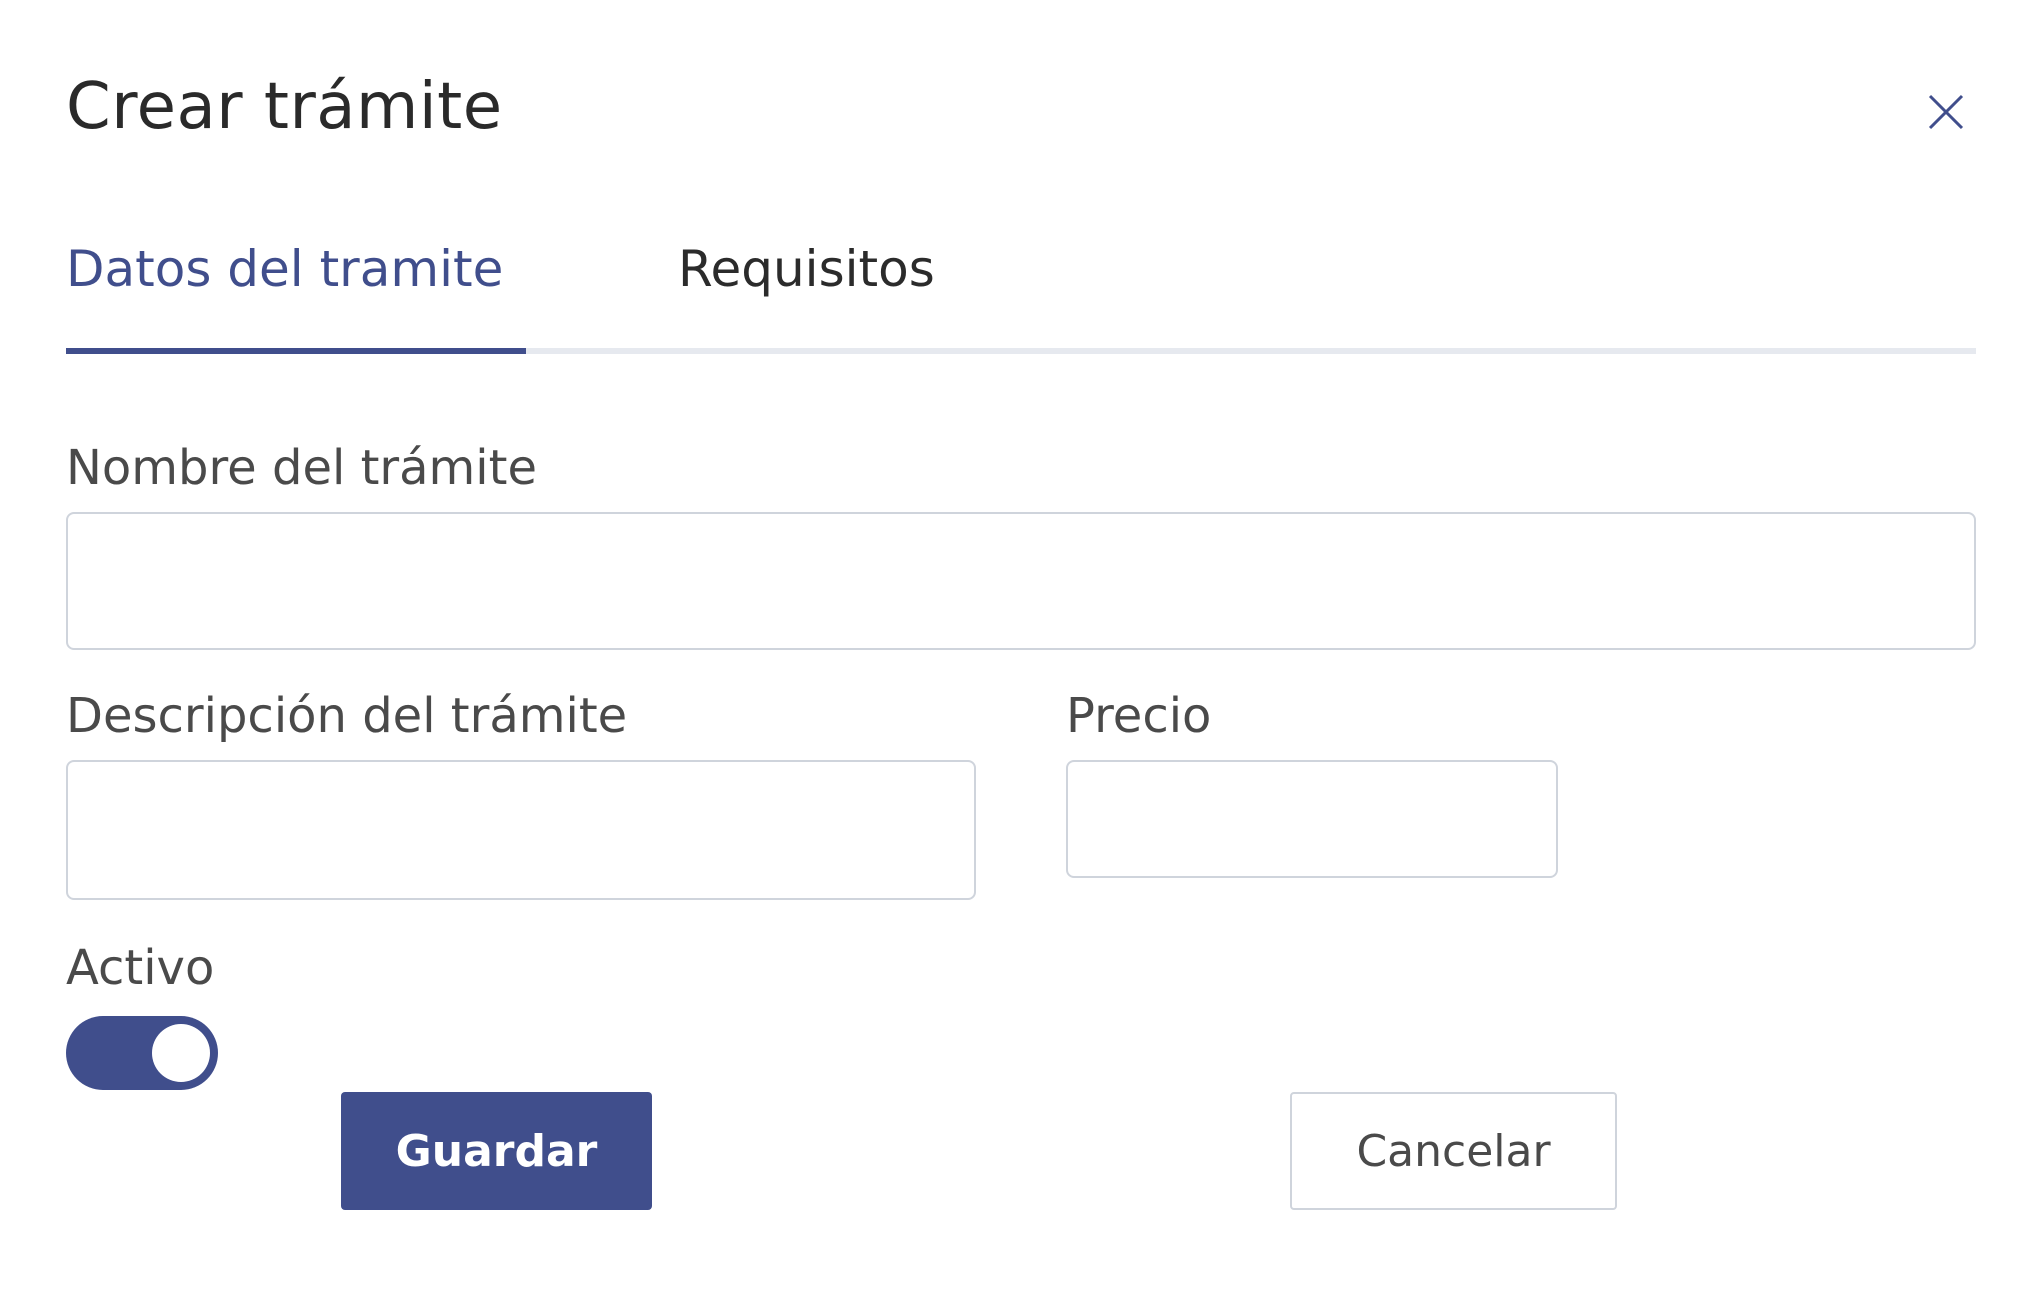 The width and height of the screenshot is (2035, 1312). Describe the element at coordinates (496, 1151) in the screenshot. I see `save-button: Guardar` at that location.